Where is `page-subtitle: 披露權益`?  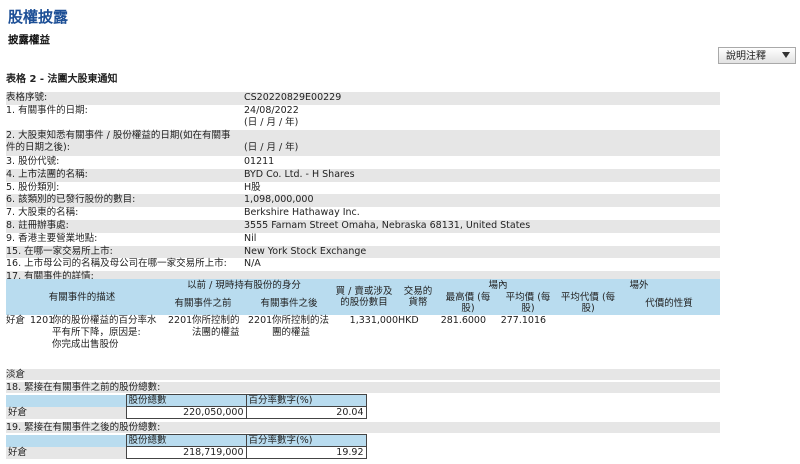 page-subtitle: 披露權益 is located at coordinates (29, 40).